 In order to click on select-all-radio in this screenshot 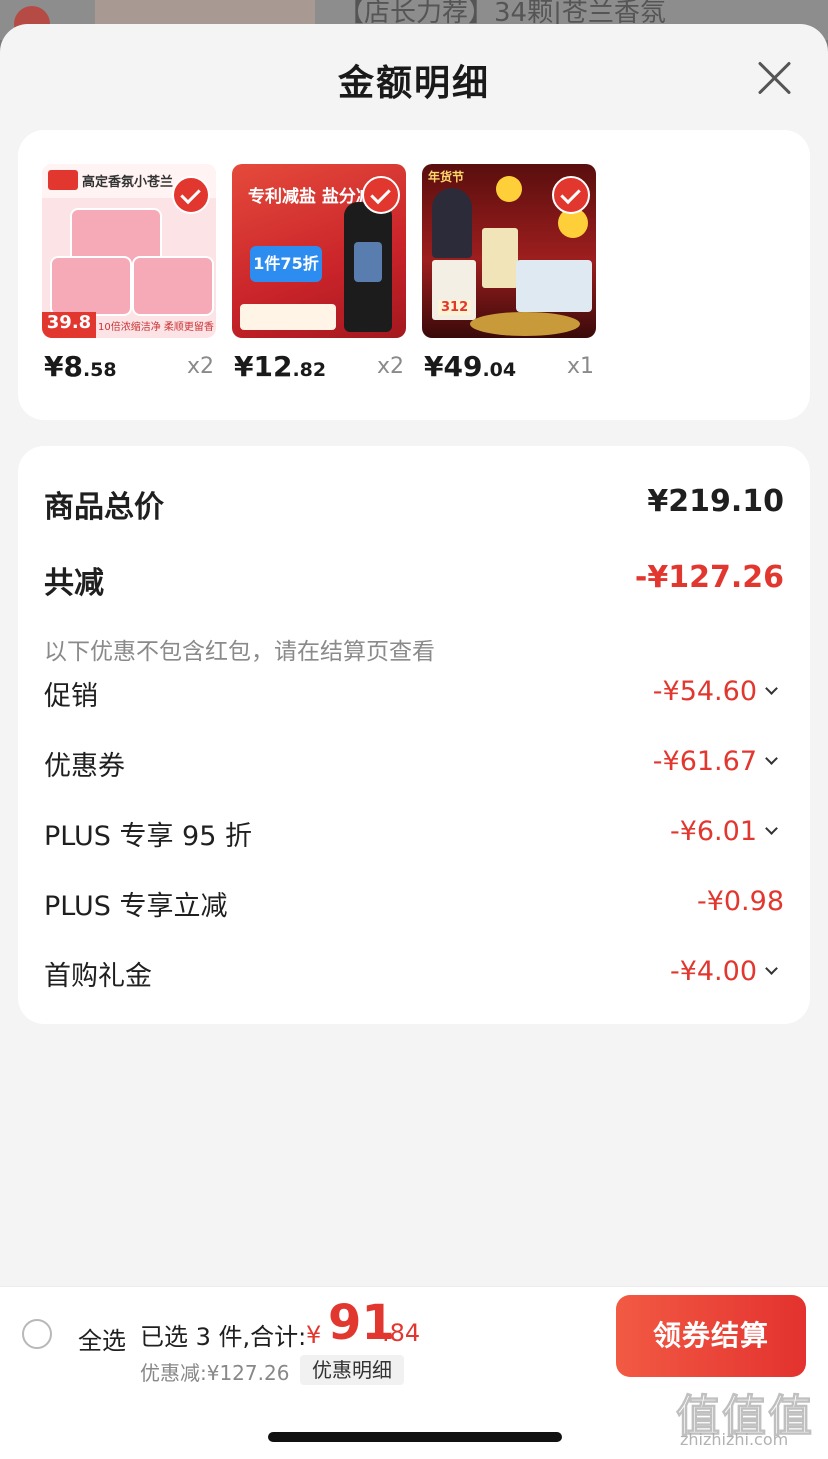, I will do `click(37, 1334)`.